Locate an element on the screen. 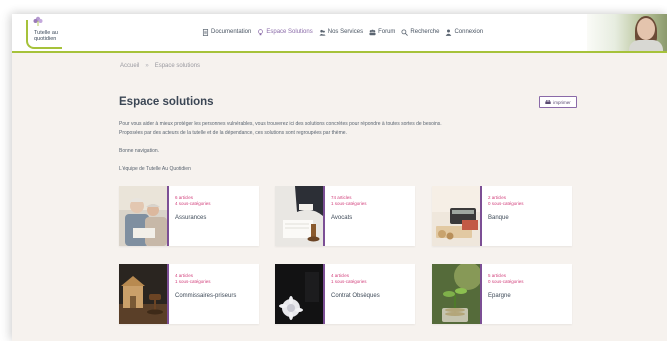 The height and width of the screenshot is (341, 667). card-title: Assurances is located at coordinates (191, 218).